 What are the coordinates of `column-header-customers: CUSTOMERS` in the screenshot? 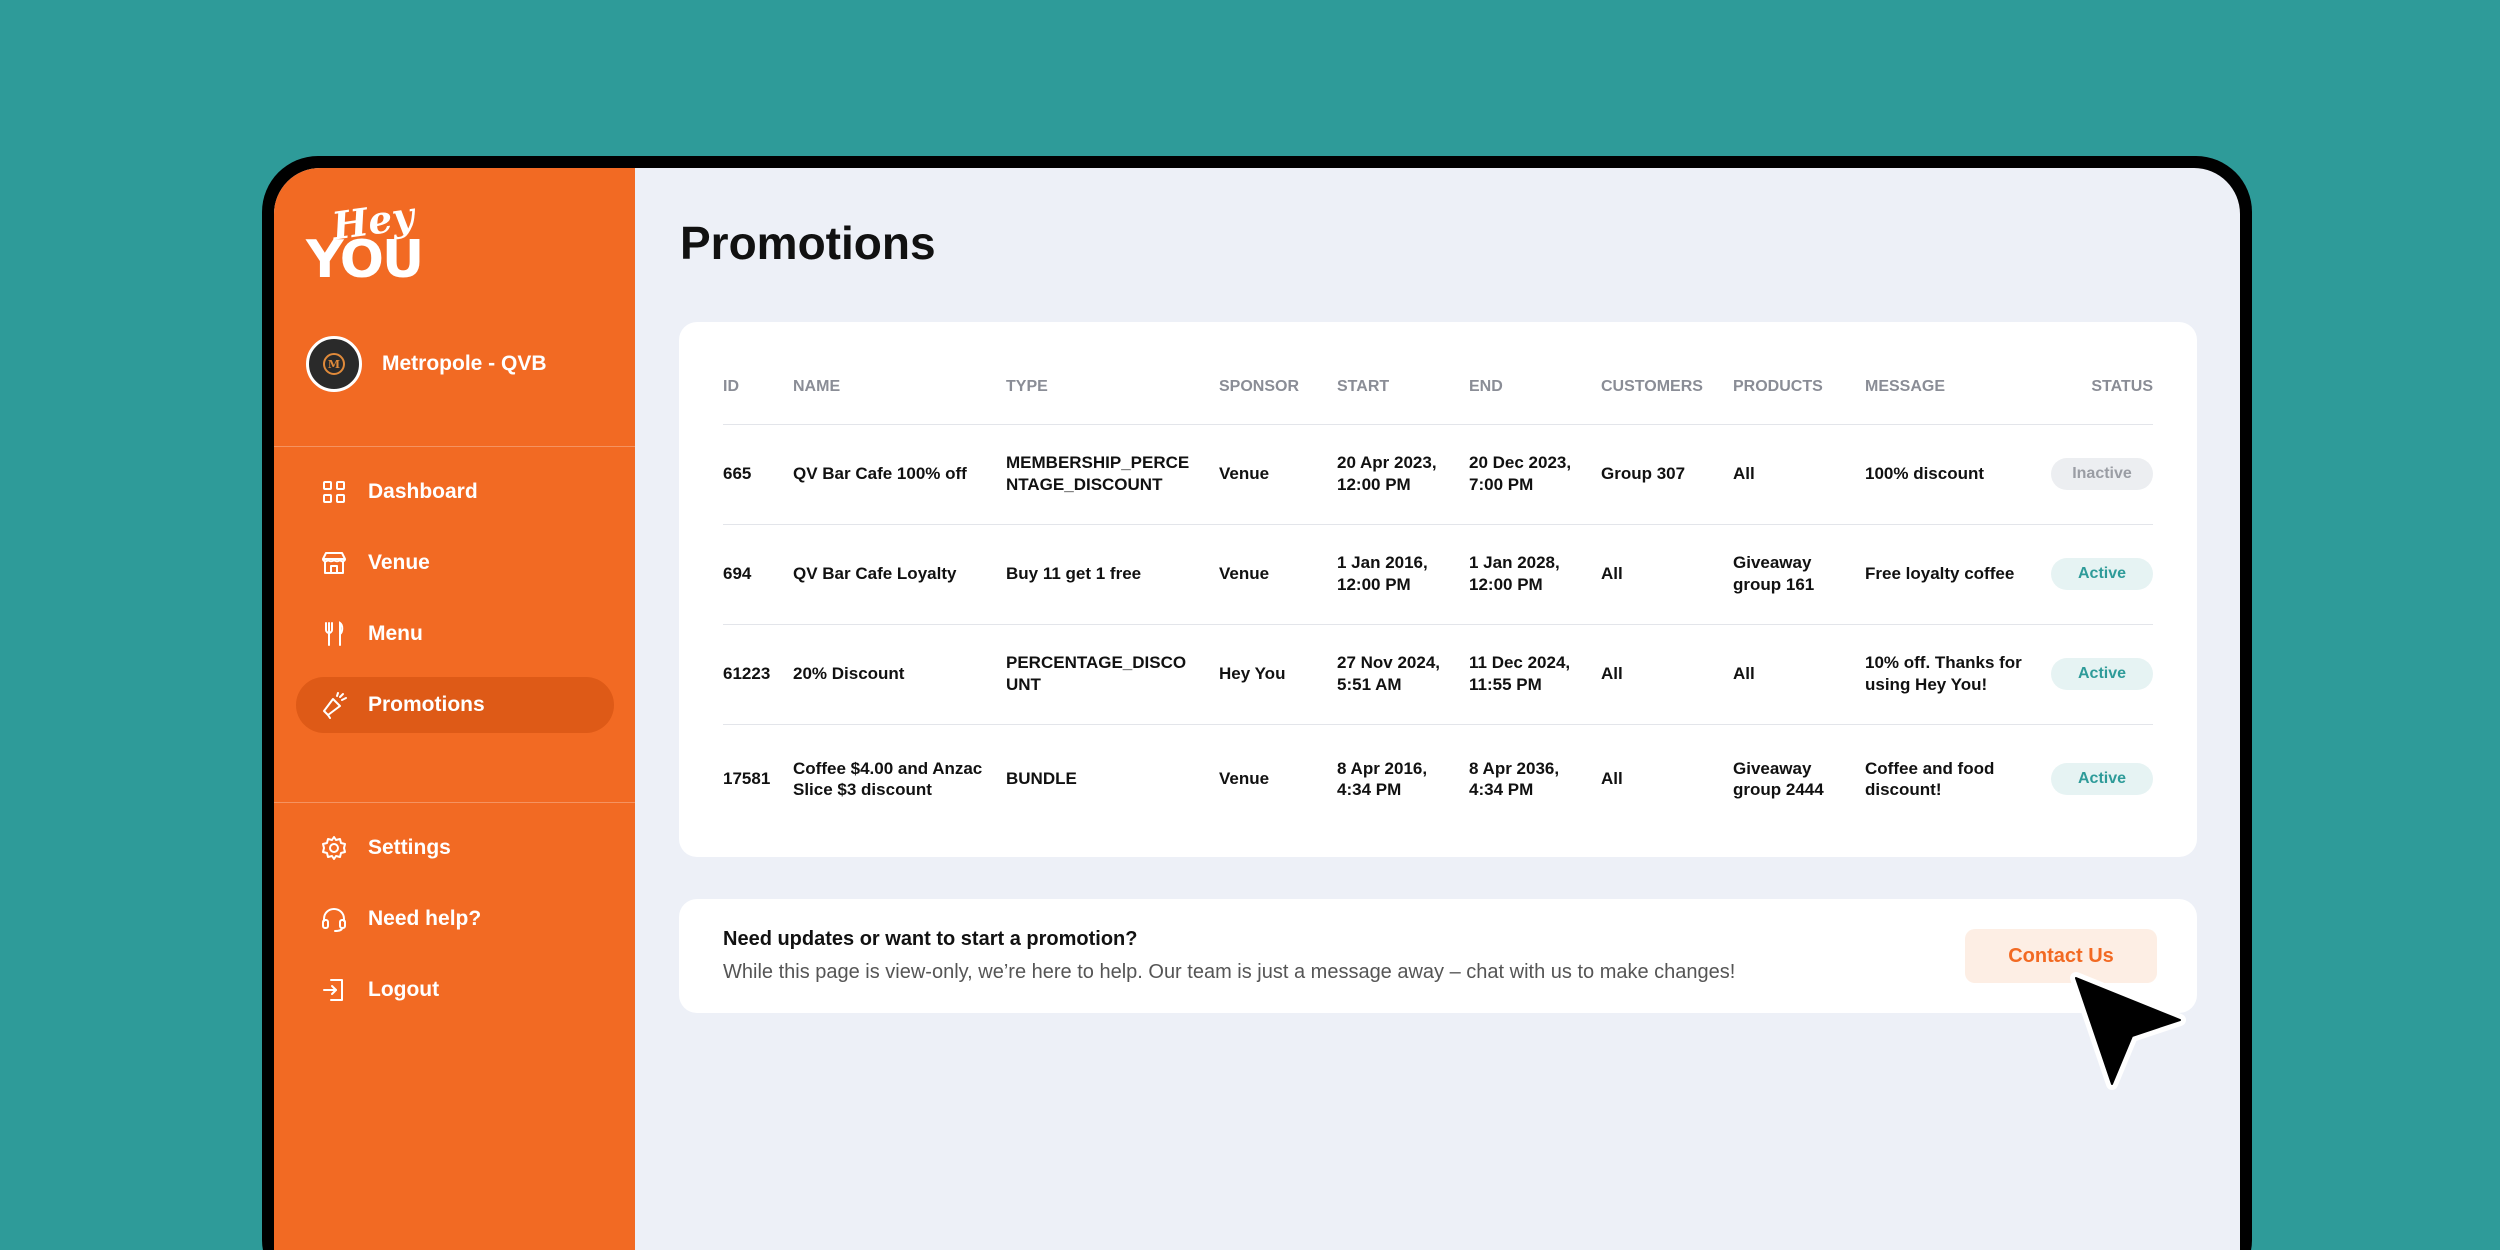 It's located at (1667, 387).